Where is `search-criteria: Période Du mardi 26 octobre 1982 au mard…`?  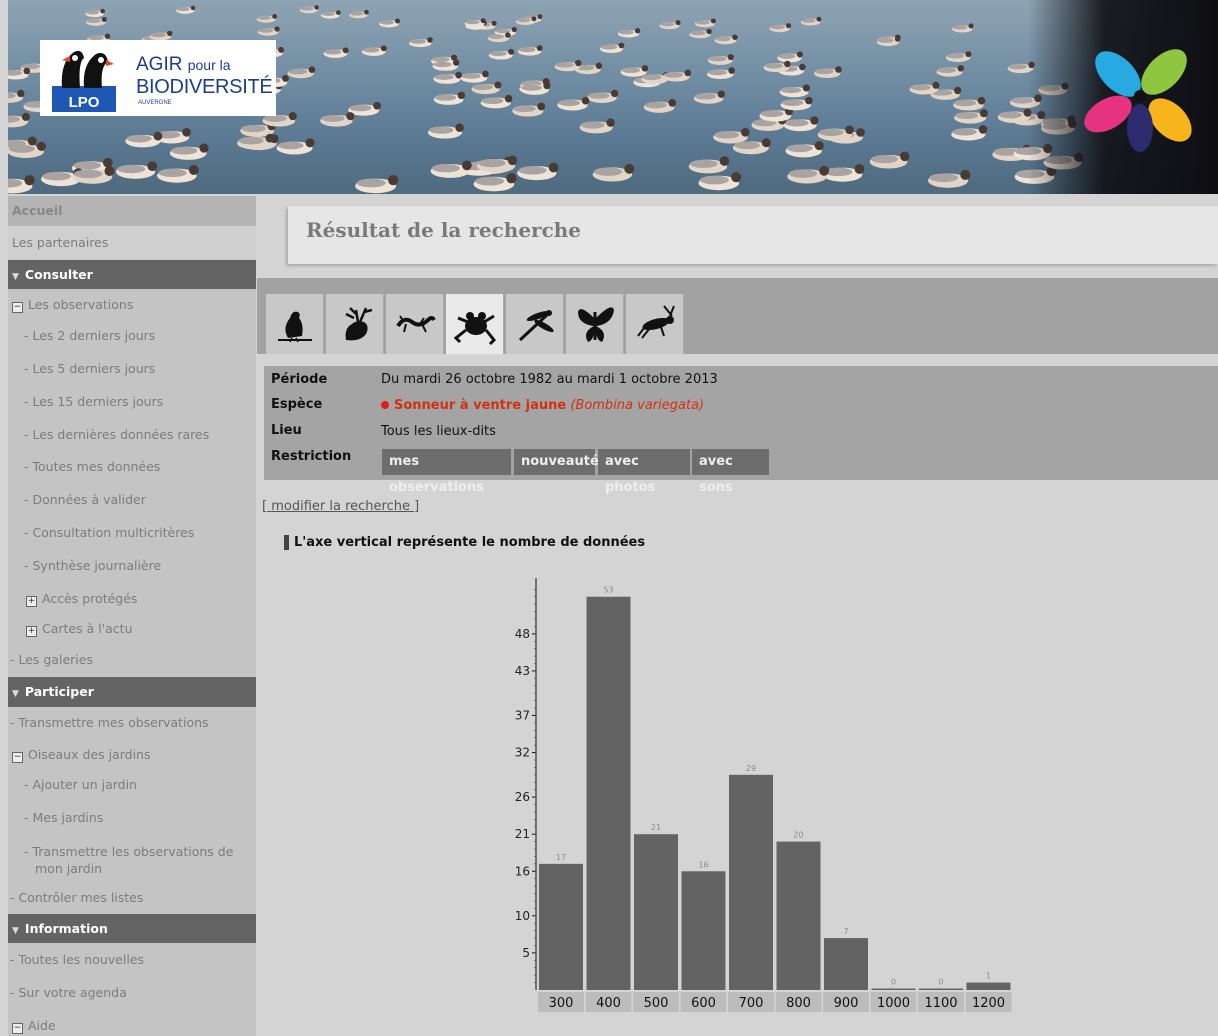
search-criteria: Période Du mardi 26 octobre 1982 au mard… is located at coordinates (741, 430).